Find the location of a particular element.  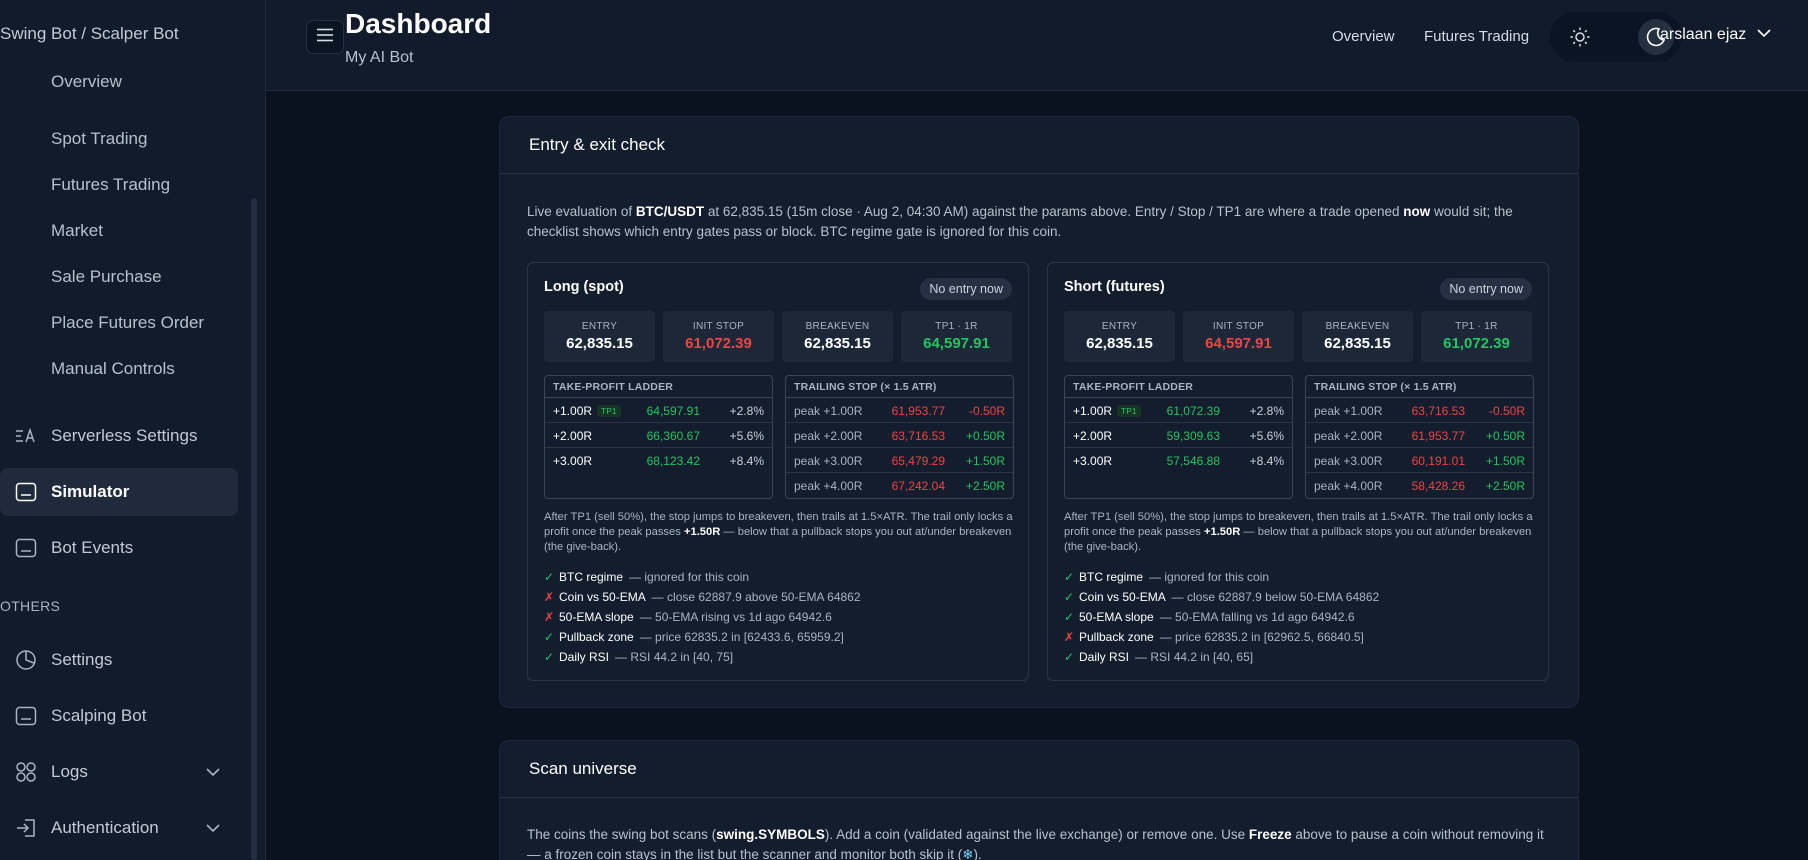

table-row: +2.00R 66,360.67 +5.6% is located at coordinates (658, 435).